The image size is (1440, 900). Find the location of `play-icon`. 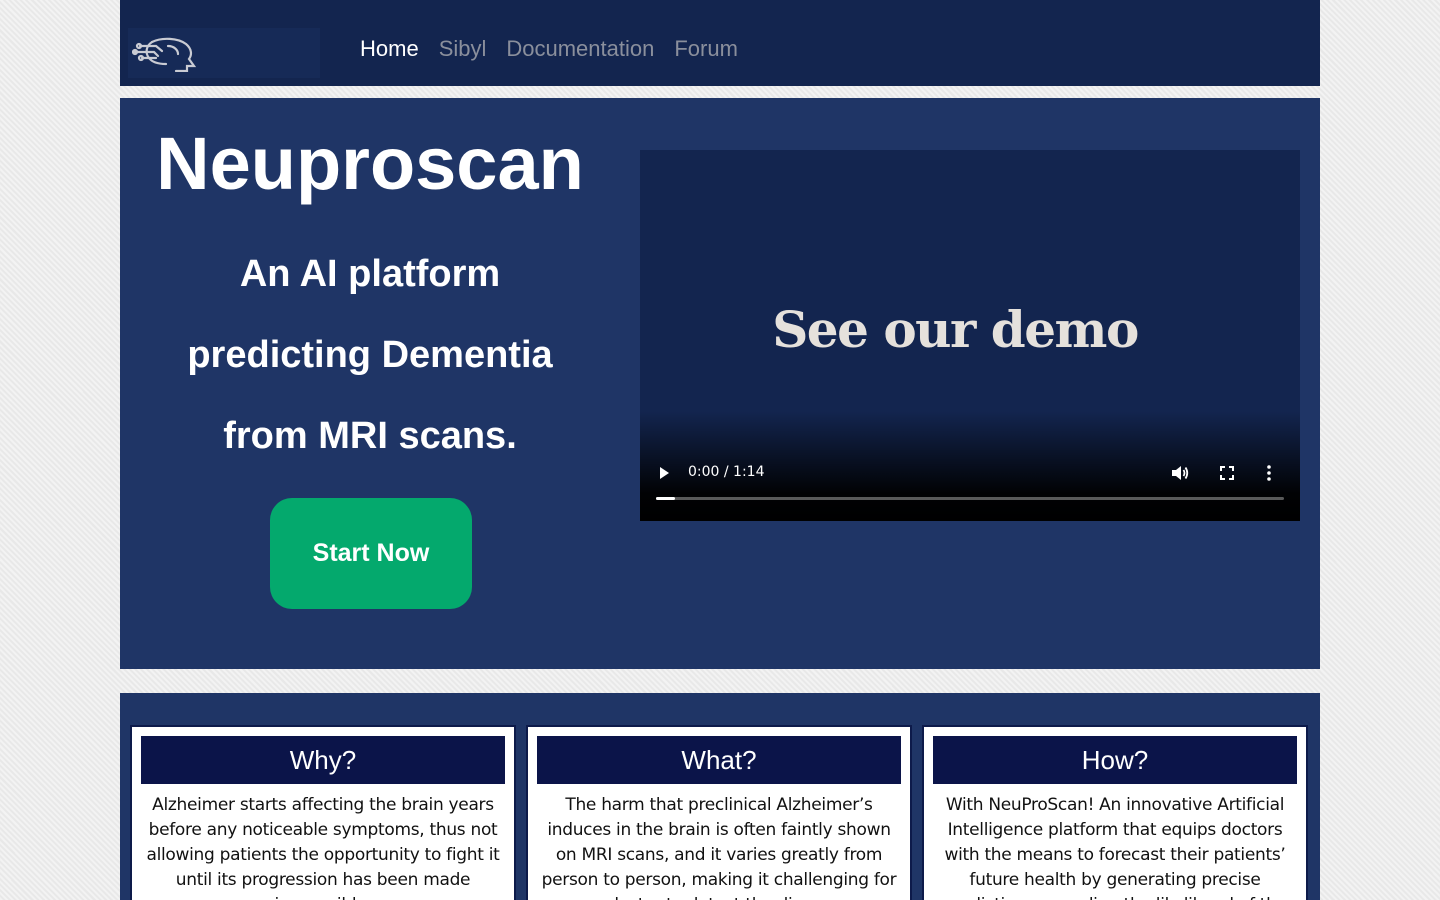

play-icon is located at coordinates (664, 473).